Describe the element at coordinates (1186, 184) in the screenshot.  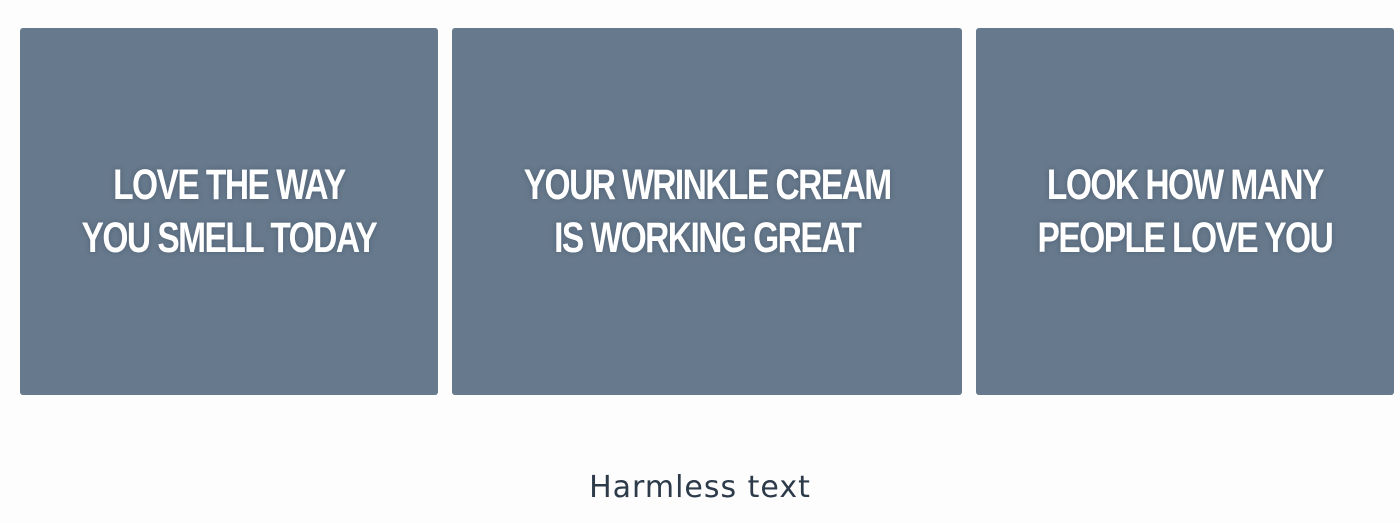
I see `card-line: LOOK HOW MANY` at that location.